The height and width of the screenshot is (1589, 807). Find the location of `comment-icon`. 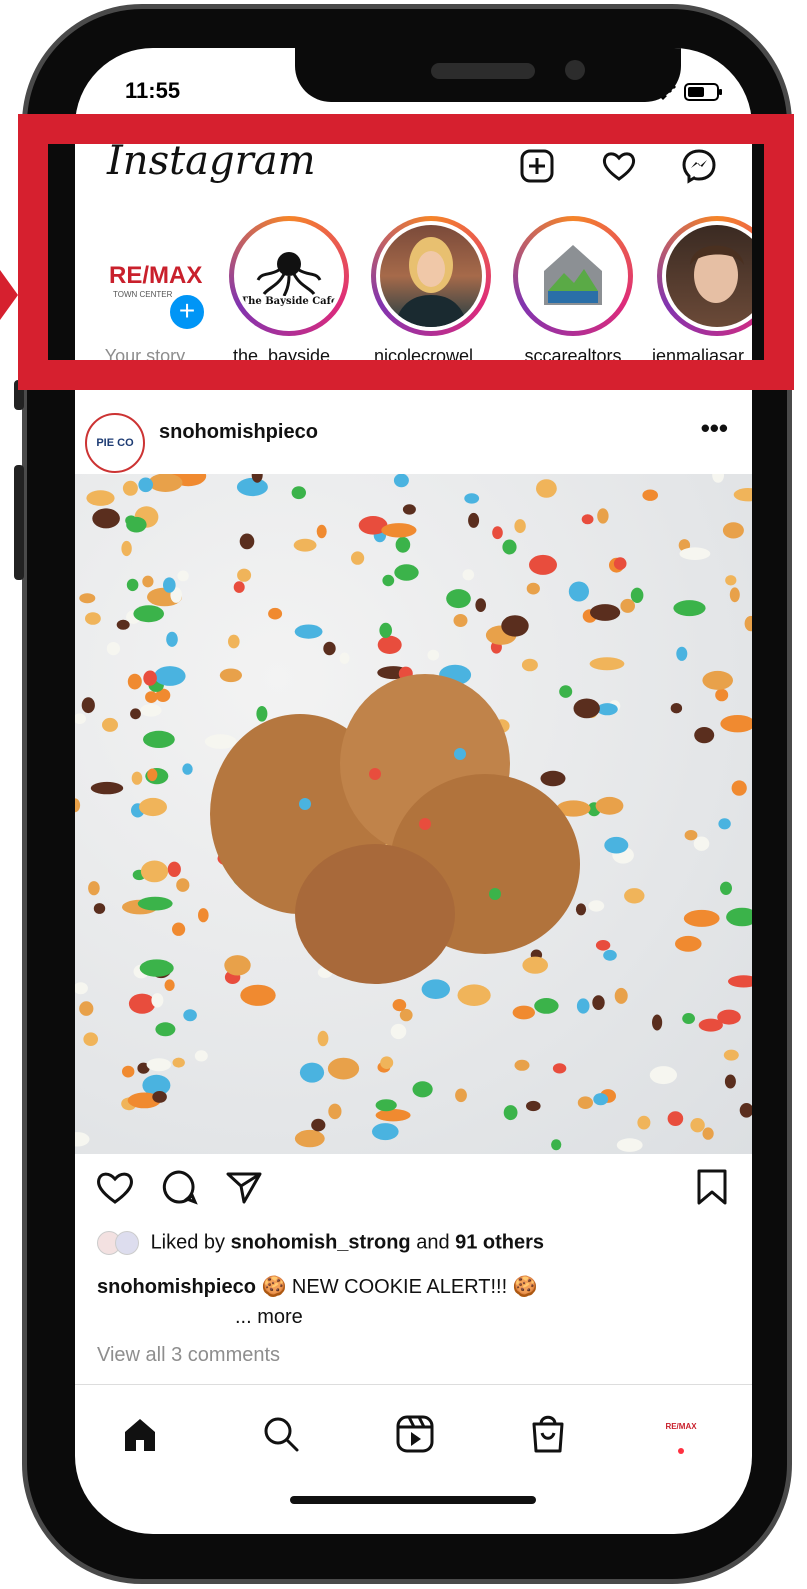

comment-icon is located at coordinates (179, 1187).